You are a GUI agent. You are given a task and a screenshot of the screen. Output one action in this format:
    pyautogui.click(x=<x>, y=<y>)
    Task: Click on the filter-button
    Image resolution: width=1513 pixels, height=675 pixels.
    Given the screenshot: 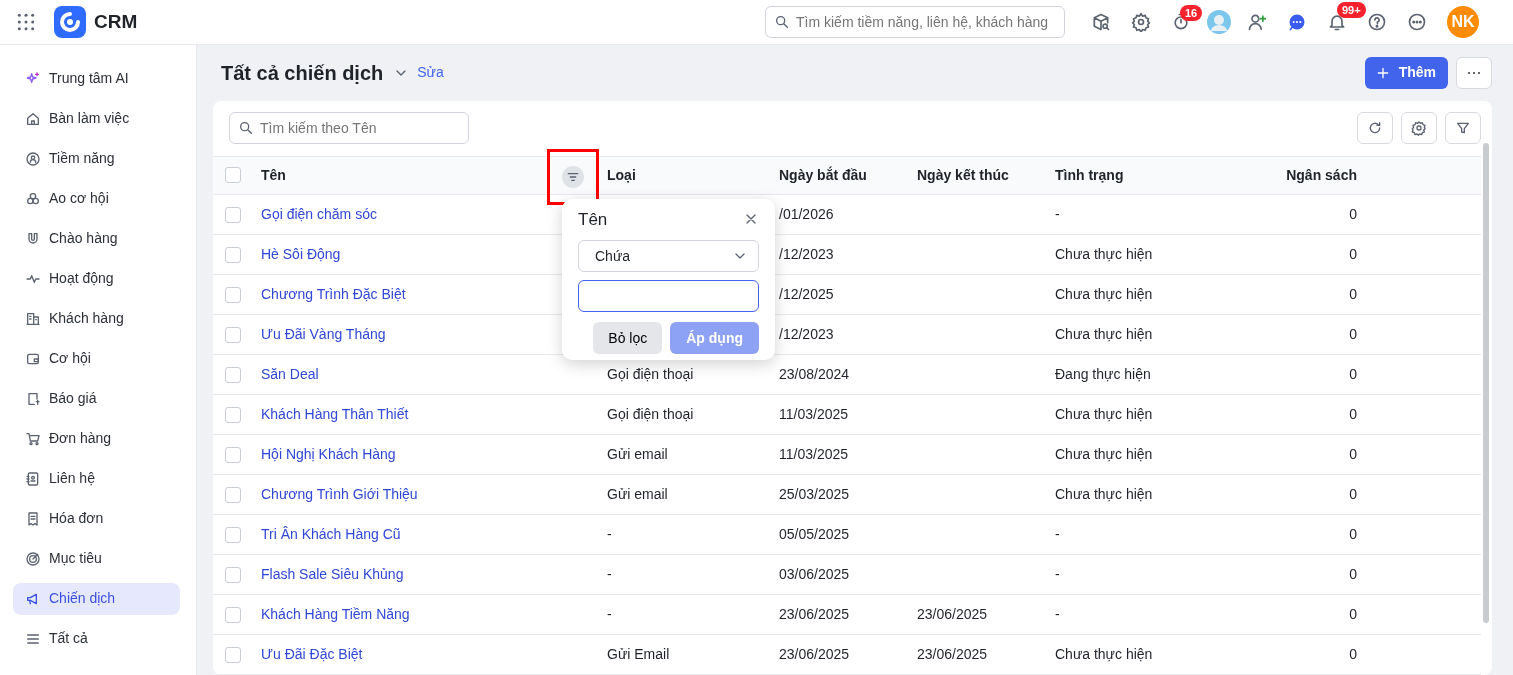 What is the action you would take?
    pyautogui.click(x=1463, y=128)
    